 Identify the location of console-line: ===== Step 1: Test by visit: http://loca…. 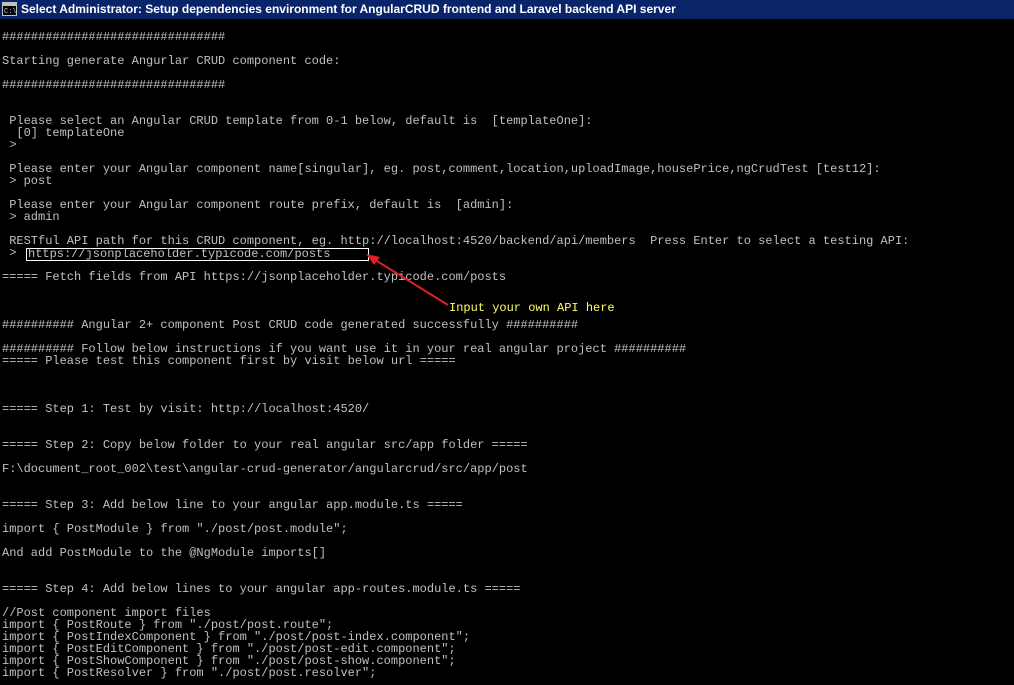
(186, 409).